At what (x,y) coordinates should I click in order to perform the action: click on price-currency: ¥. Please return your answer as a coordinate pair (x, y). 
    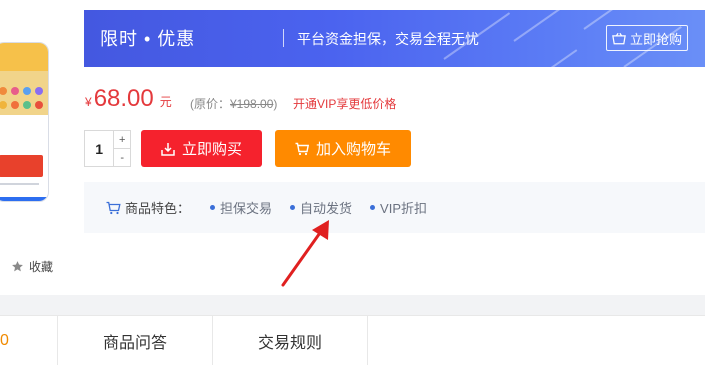
    Looking at the image, I should click on (88, 102).